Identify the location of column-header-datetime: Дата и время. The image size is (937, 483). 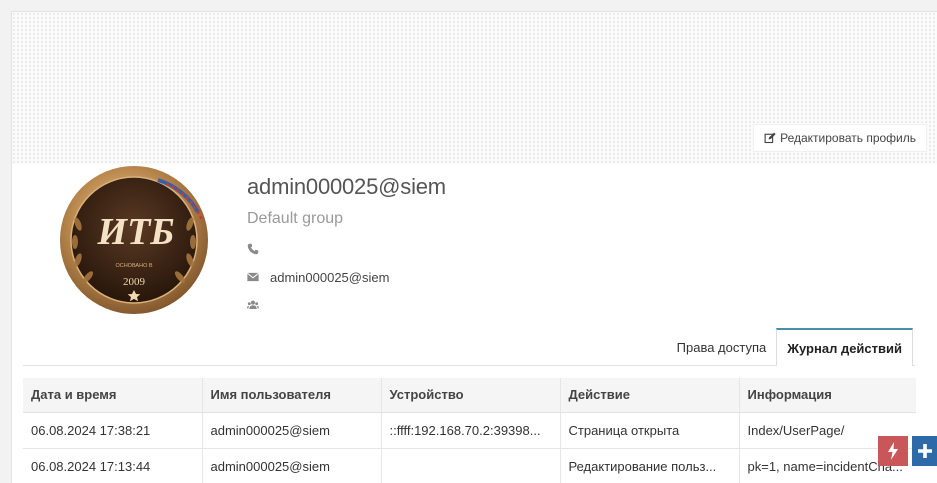
(113, 395).